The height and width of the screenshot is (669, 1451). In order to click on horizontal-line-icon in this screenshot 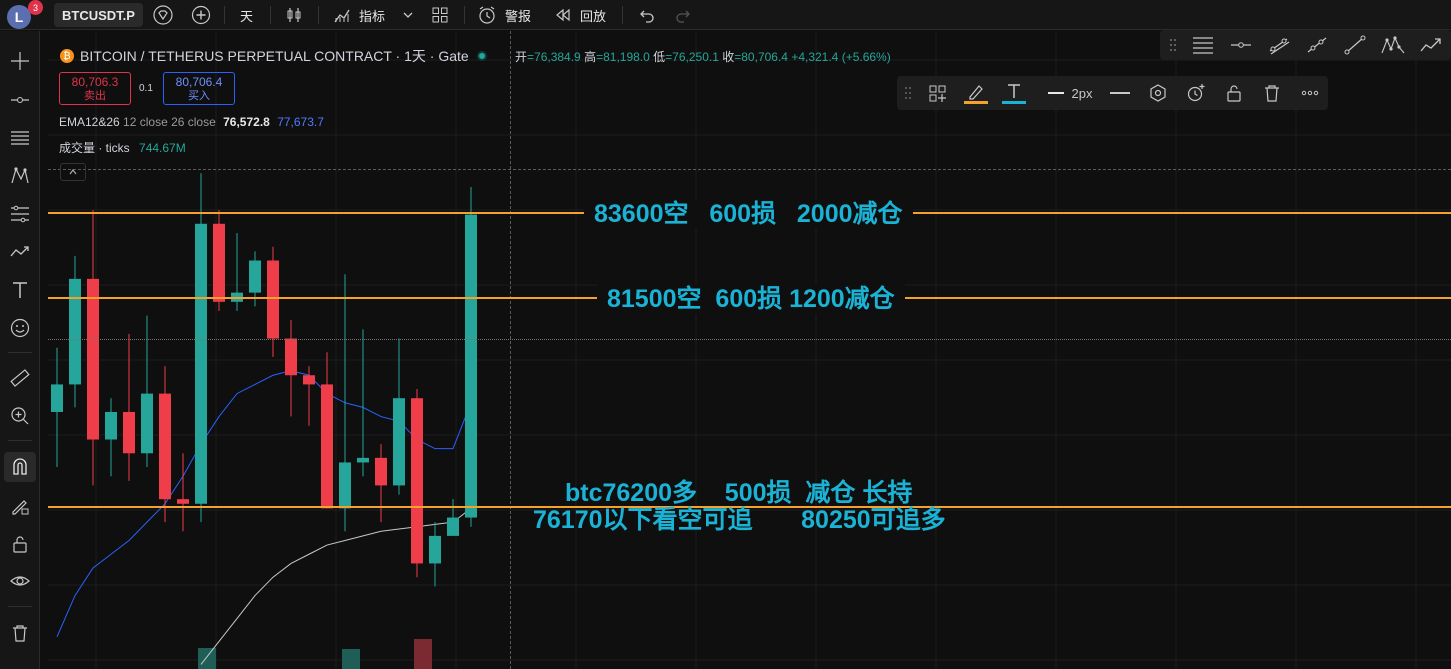, I will do `click(1241, 45)`.